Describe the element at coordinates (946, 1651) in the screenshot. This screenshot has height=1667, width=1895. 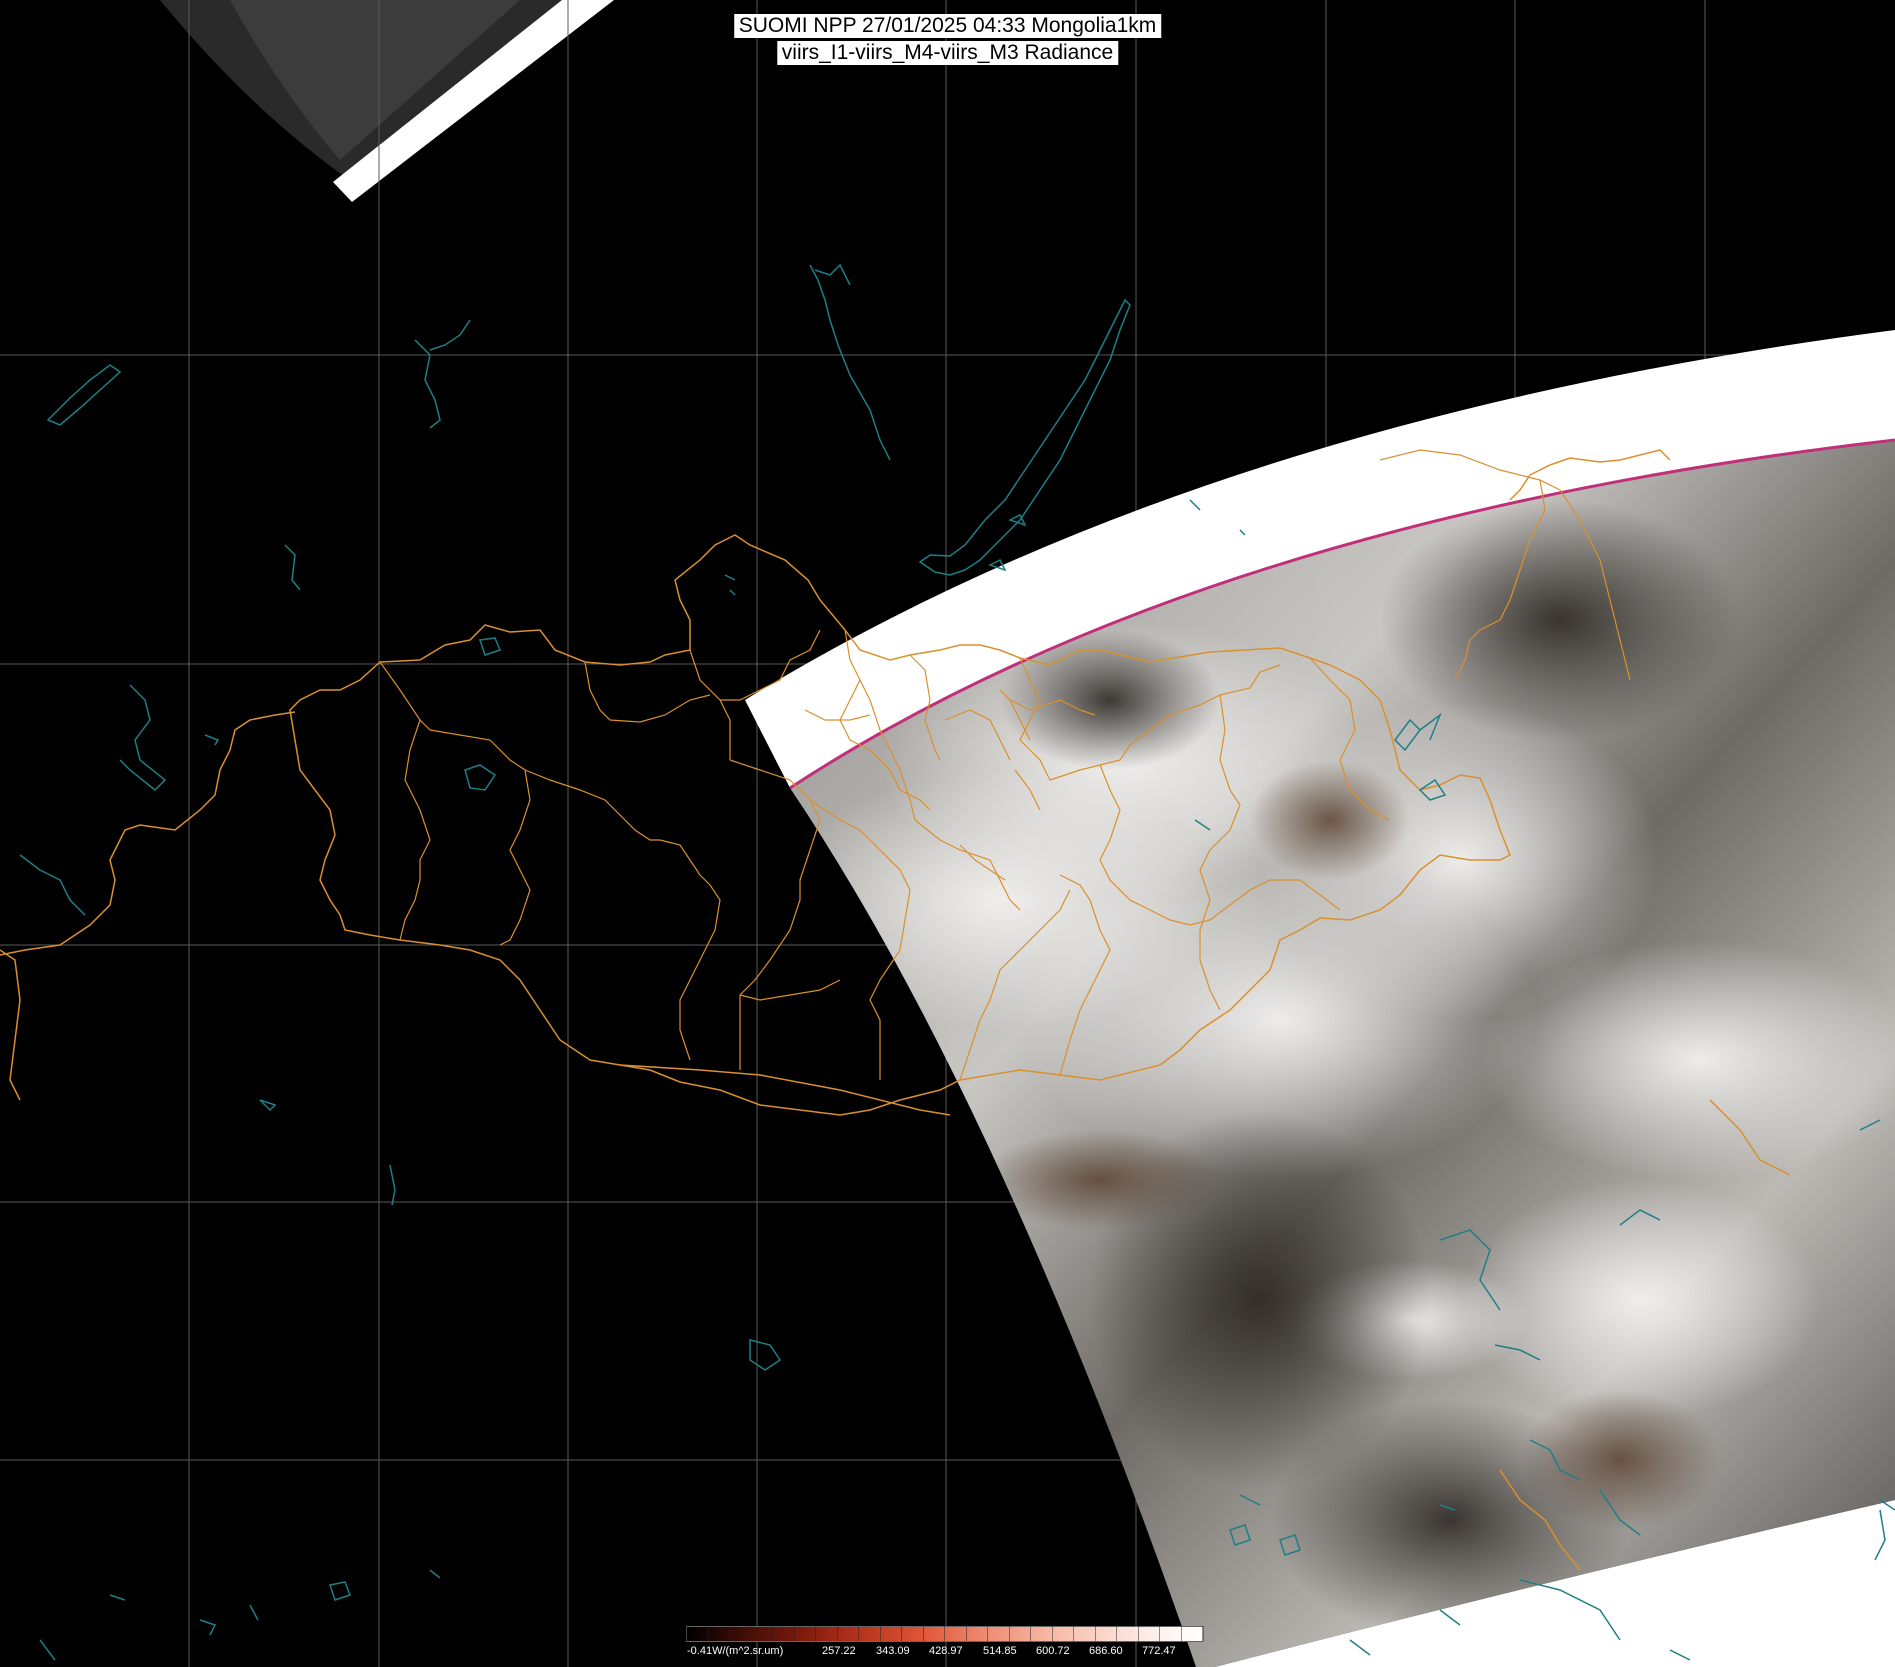
I see `colorbar-tick: 428.97` at that location.